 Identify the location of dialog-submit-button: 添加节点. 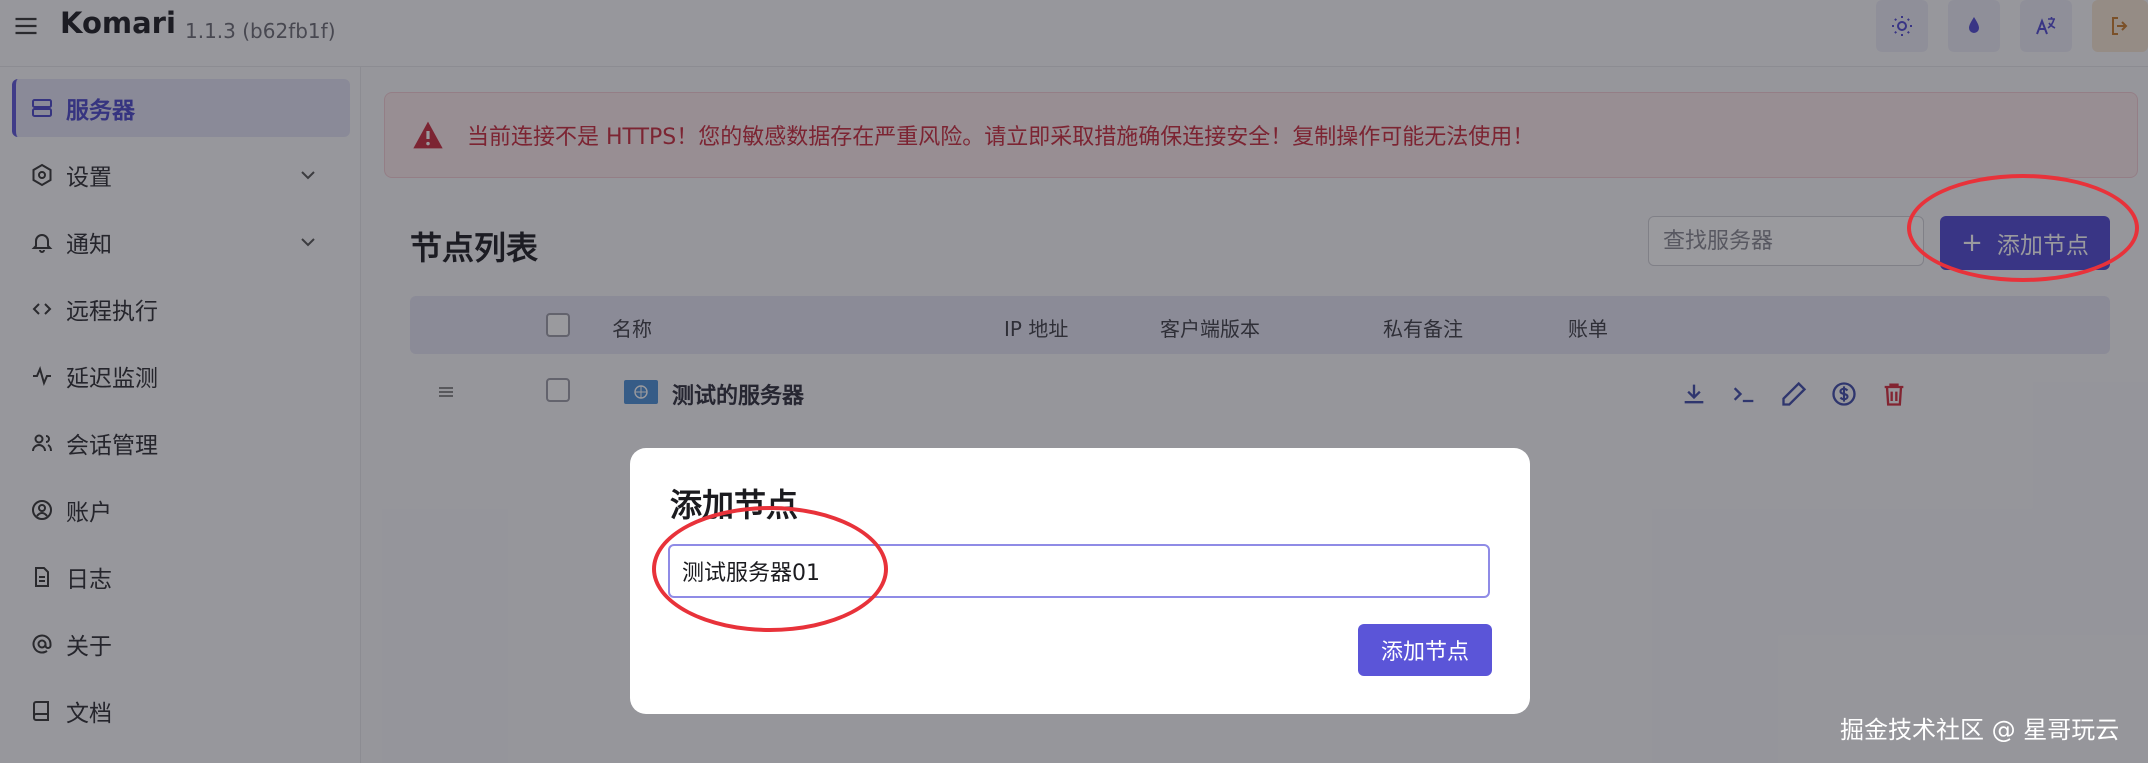
(1425, 650).